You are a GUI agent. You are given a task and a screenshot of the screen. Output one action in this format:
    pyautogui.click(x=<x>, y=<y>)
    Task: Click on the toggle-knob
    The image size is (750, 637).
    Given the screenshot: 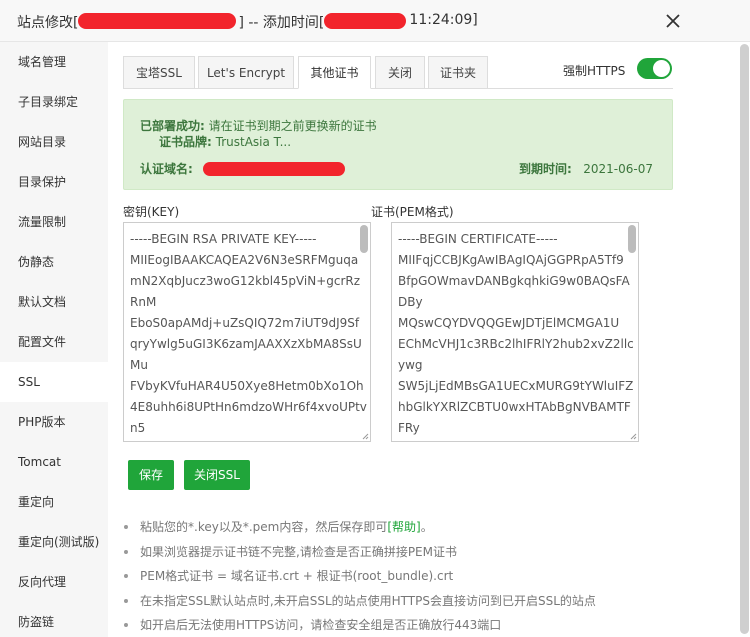 What is the action you would take?
    pyautogui.click(x=661, y=68)
    